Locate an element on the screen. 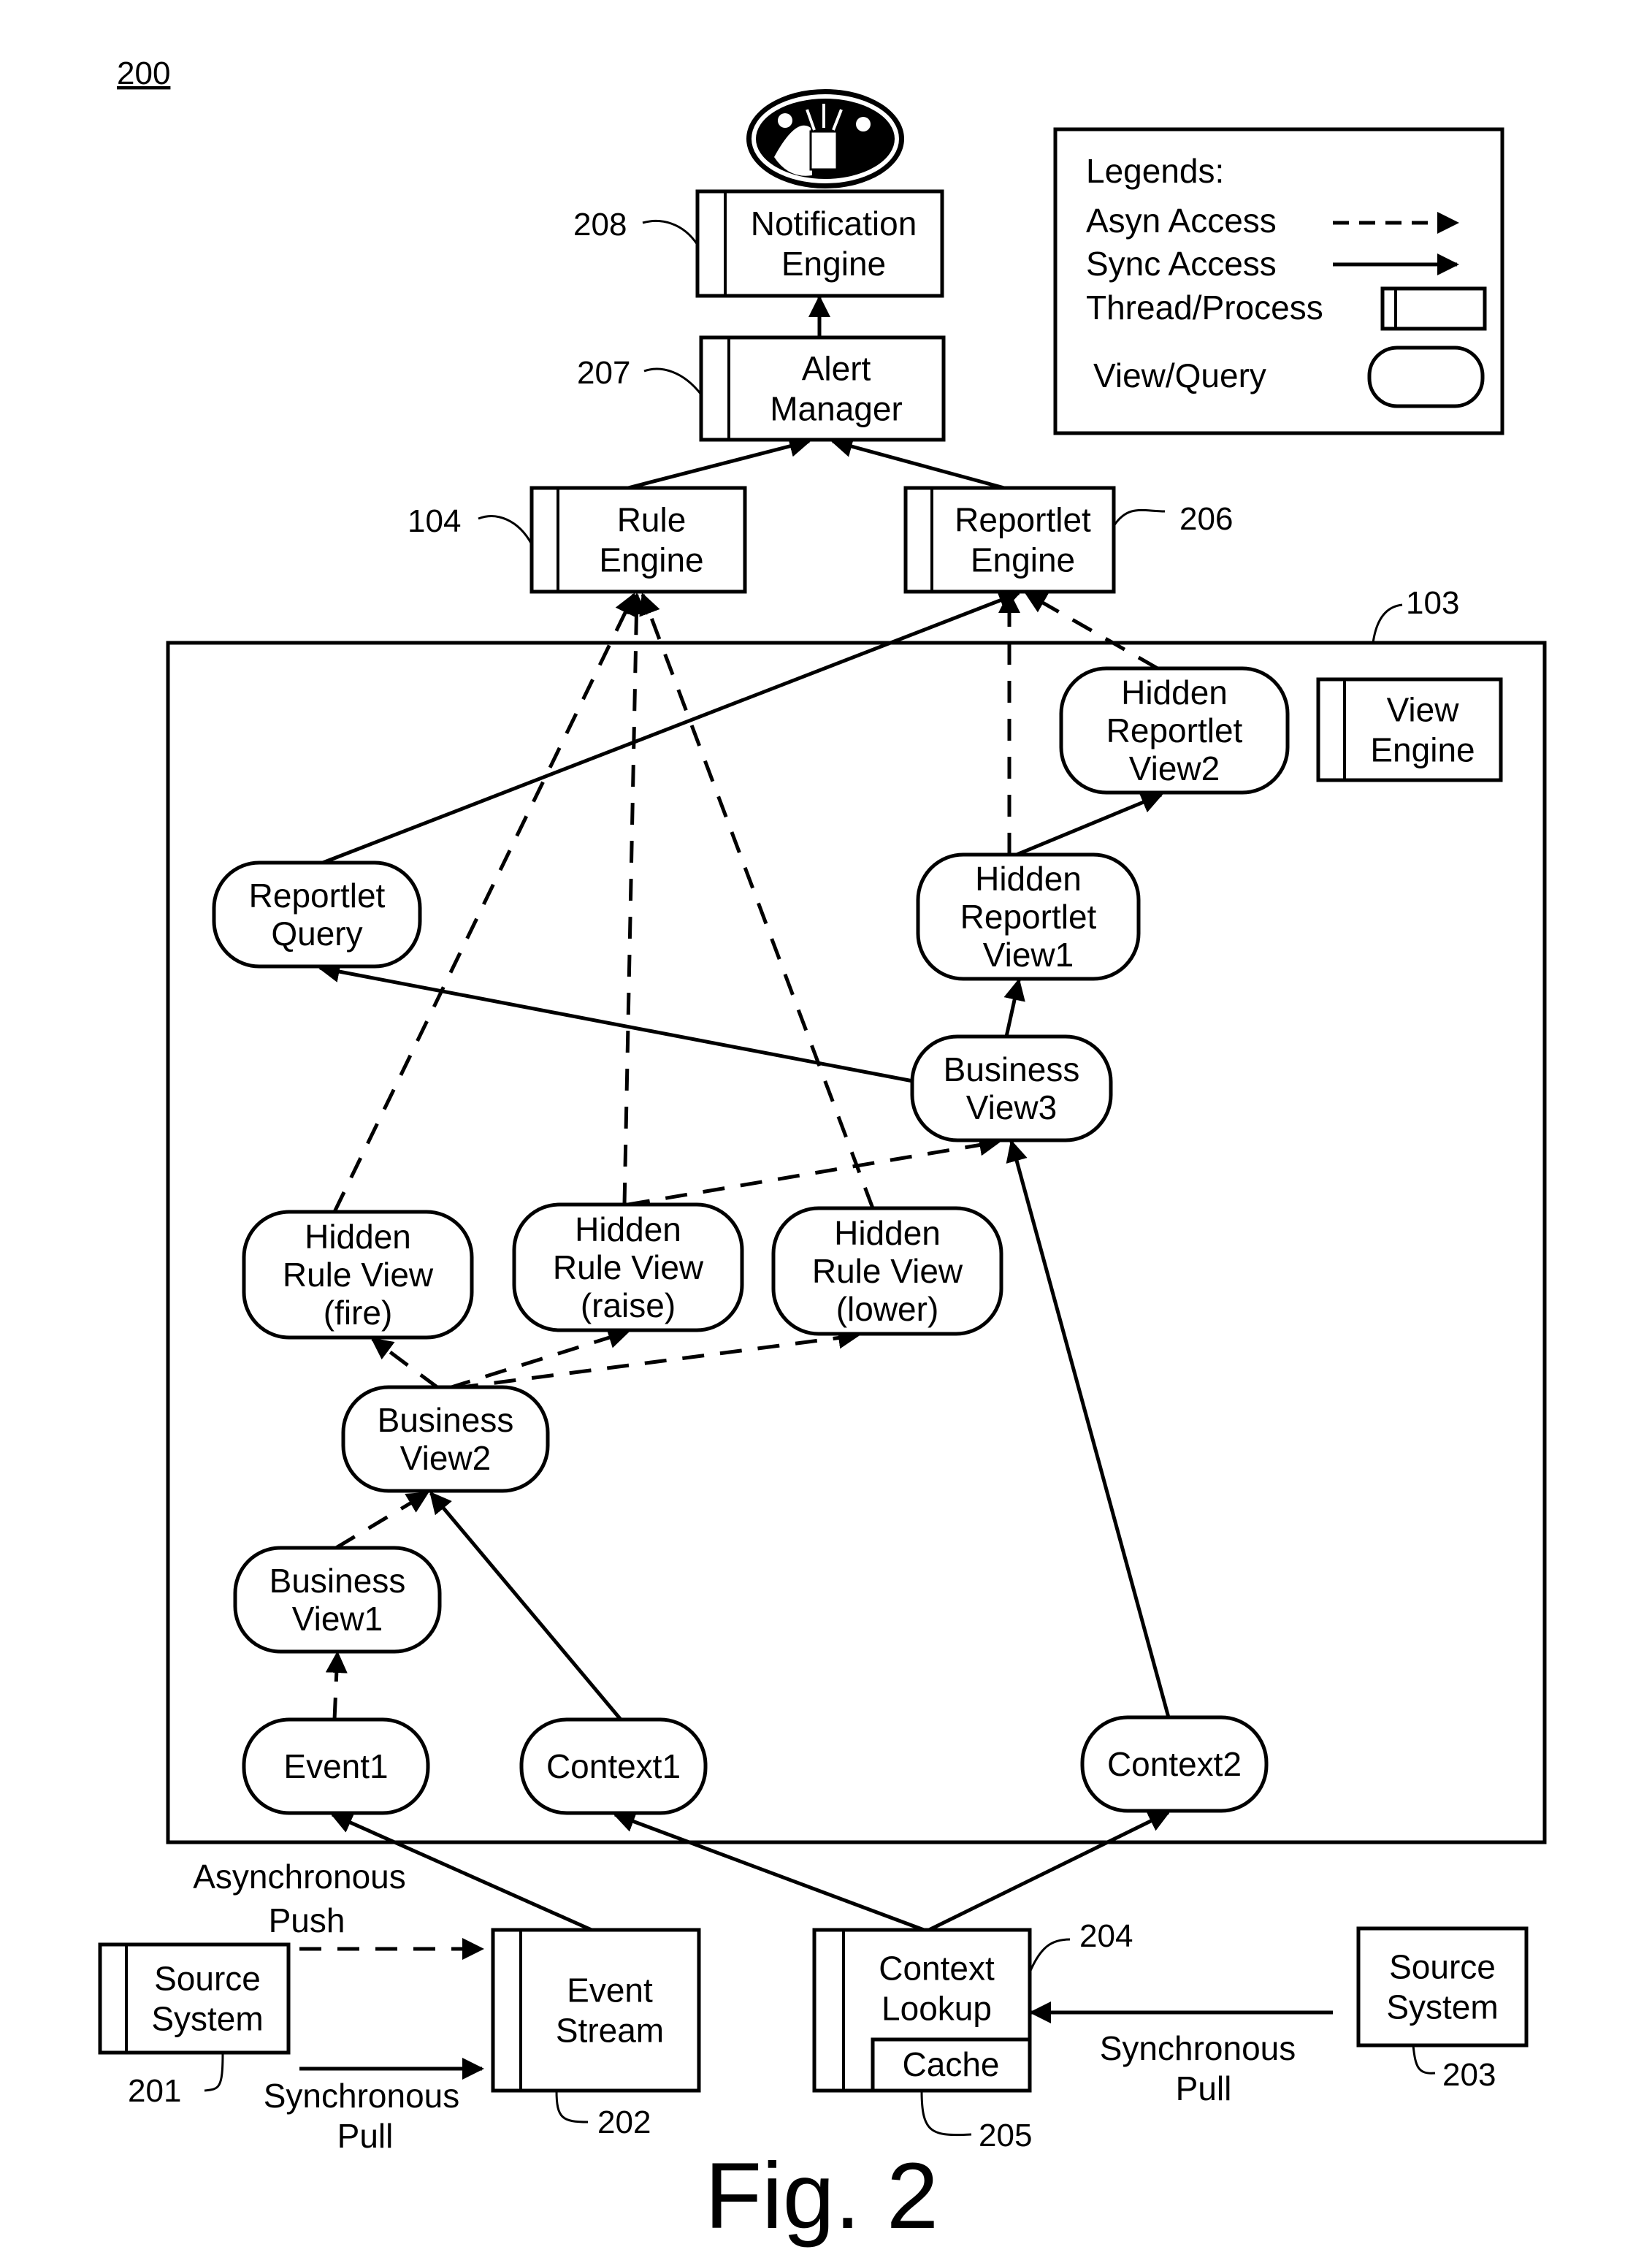 This screenshot has width=1652, height=2263. process-label: Notification is located at coordinates (834, 224).